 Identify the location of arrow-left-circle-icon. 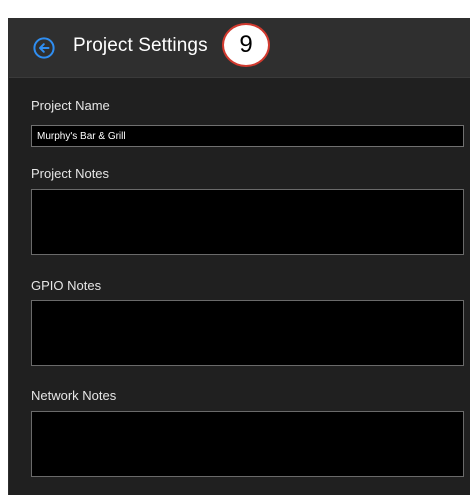
(44, 48).